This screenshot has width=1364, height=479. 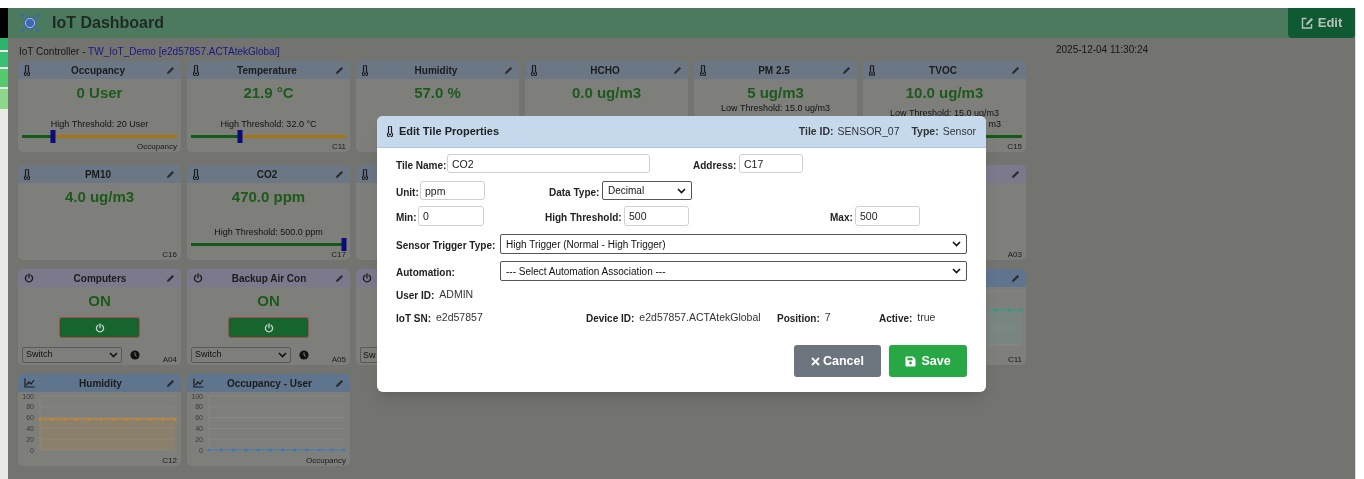 I want to click on sensor-value: 10.0 ug/m3, so click(x=944, y=93).